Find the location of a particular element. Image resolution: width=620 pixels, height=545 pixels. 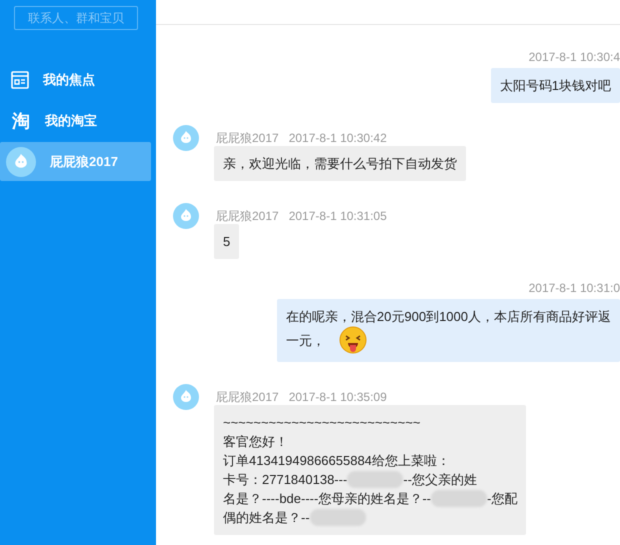

message-text: 亲，欢迎光临，需要什么号拍下自动发货 is located at coordinates (340, 164).